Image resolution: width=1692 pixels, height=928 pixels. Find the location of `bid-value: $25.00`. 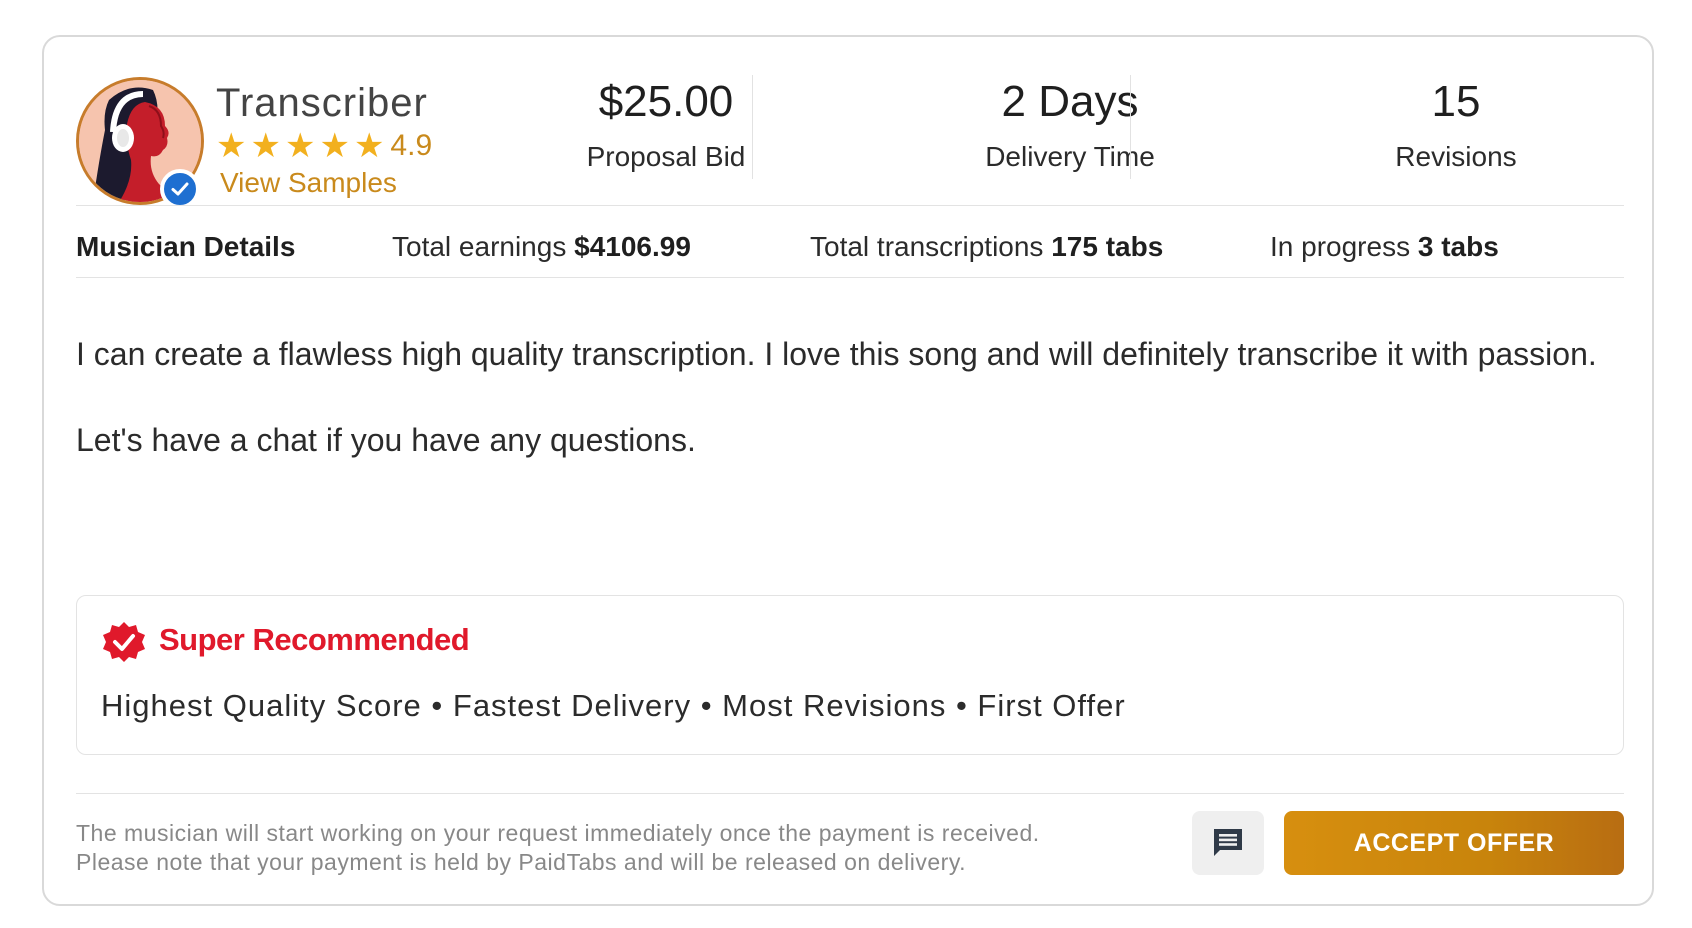

bid-value: $25.00 is located at coordinates (666, 101).